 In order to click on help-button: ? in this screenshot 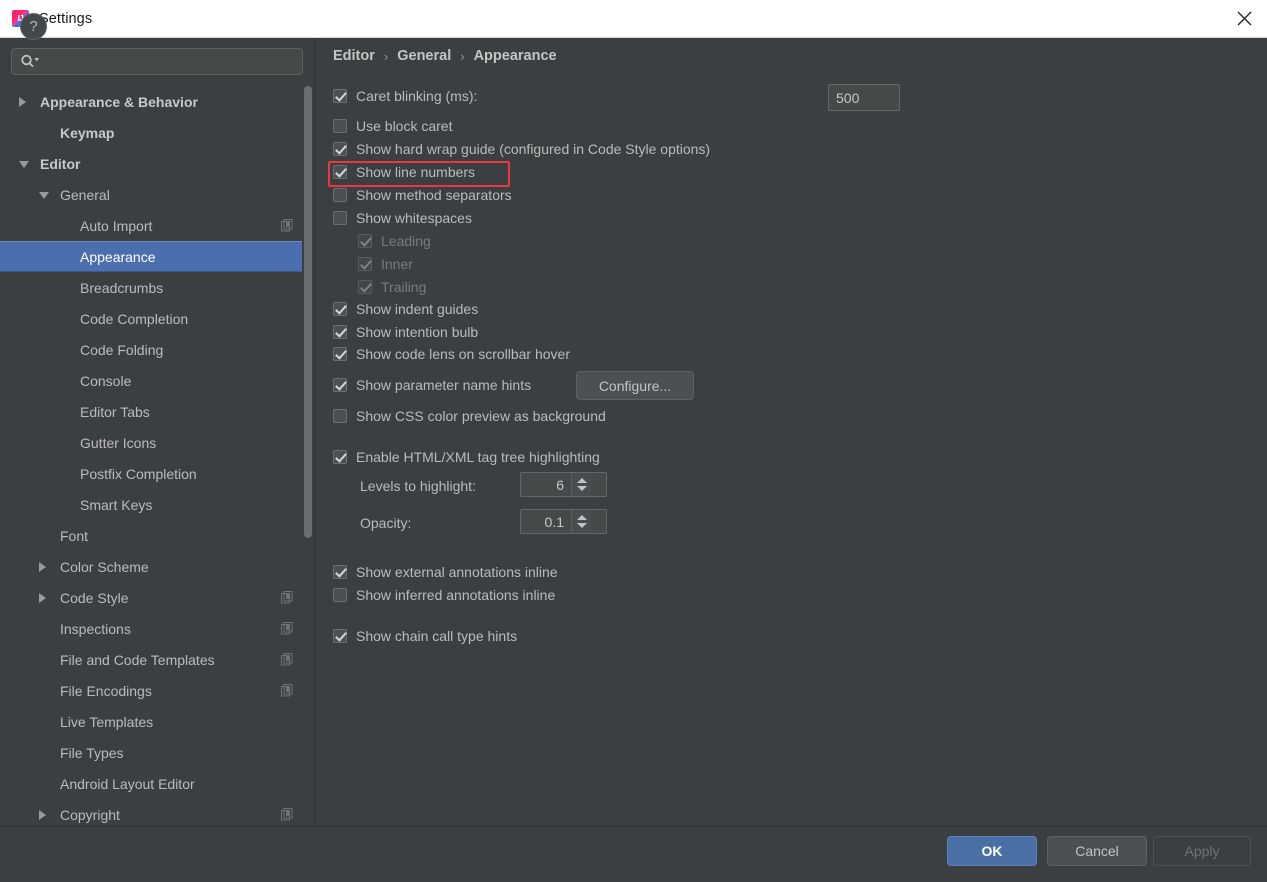, I will do `click(33, 26)`.